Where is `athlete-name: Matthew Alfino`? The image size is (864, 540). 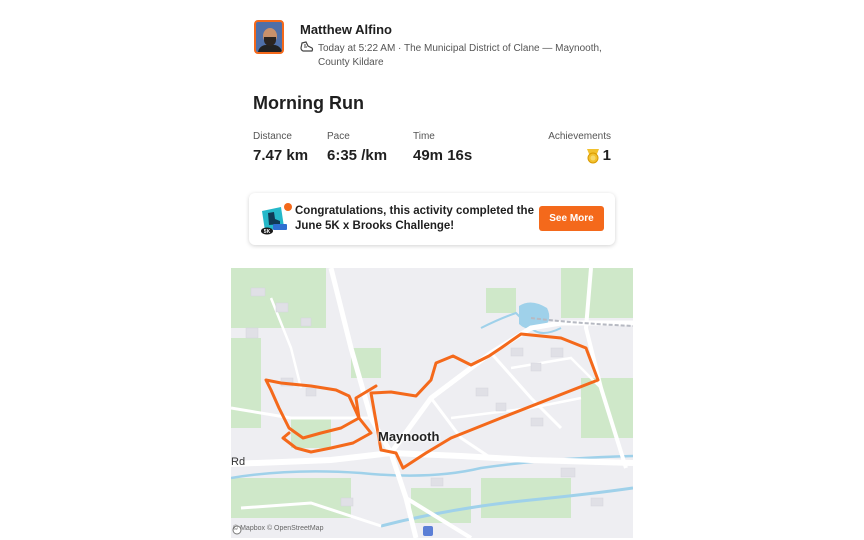 athlete-name: Matthew Alfino is located at coordinates (346, 29).